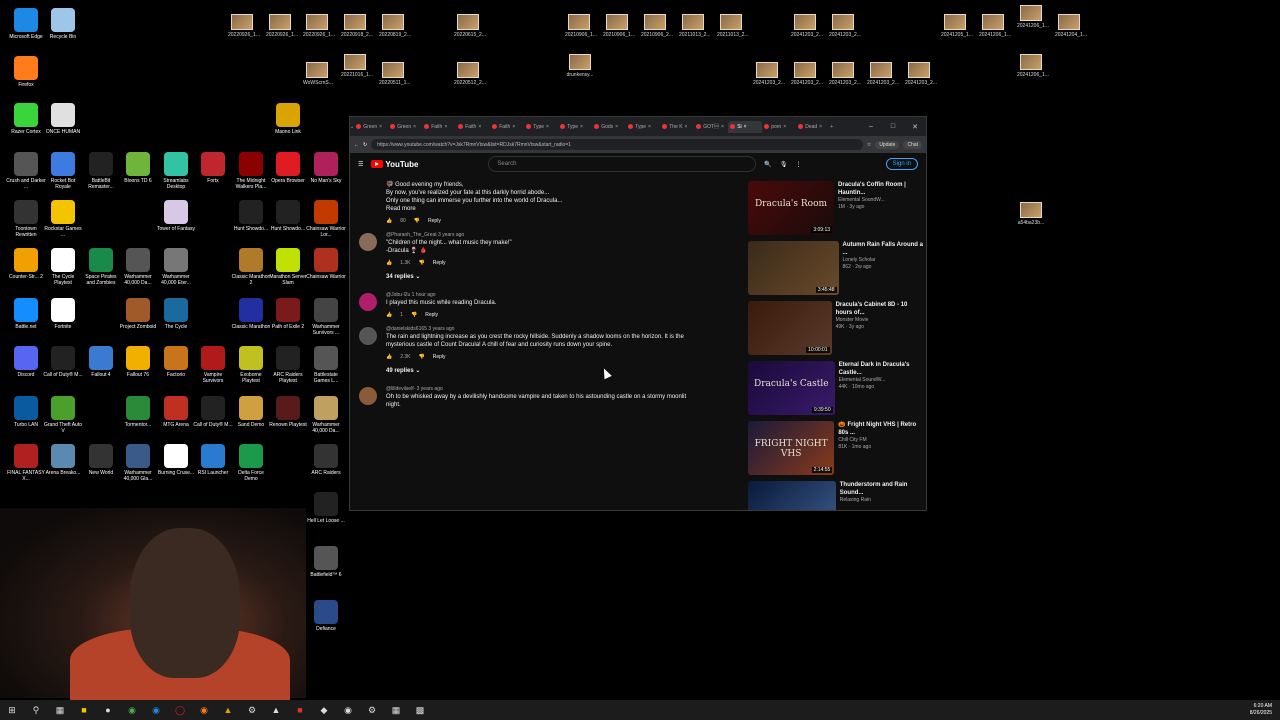 This screenshot has height=720, width=1280. Describe the element at coordinates (562, 235) in the screenshot. I see `comment-author: @Pharaoh_The_Great 3 years ago` at that location.